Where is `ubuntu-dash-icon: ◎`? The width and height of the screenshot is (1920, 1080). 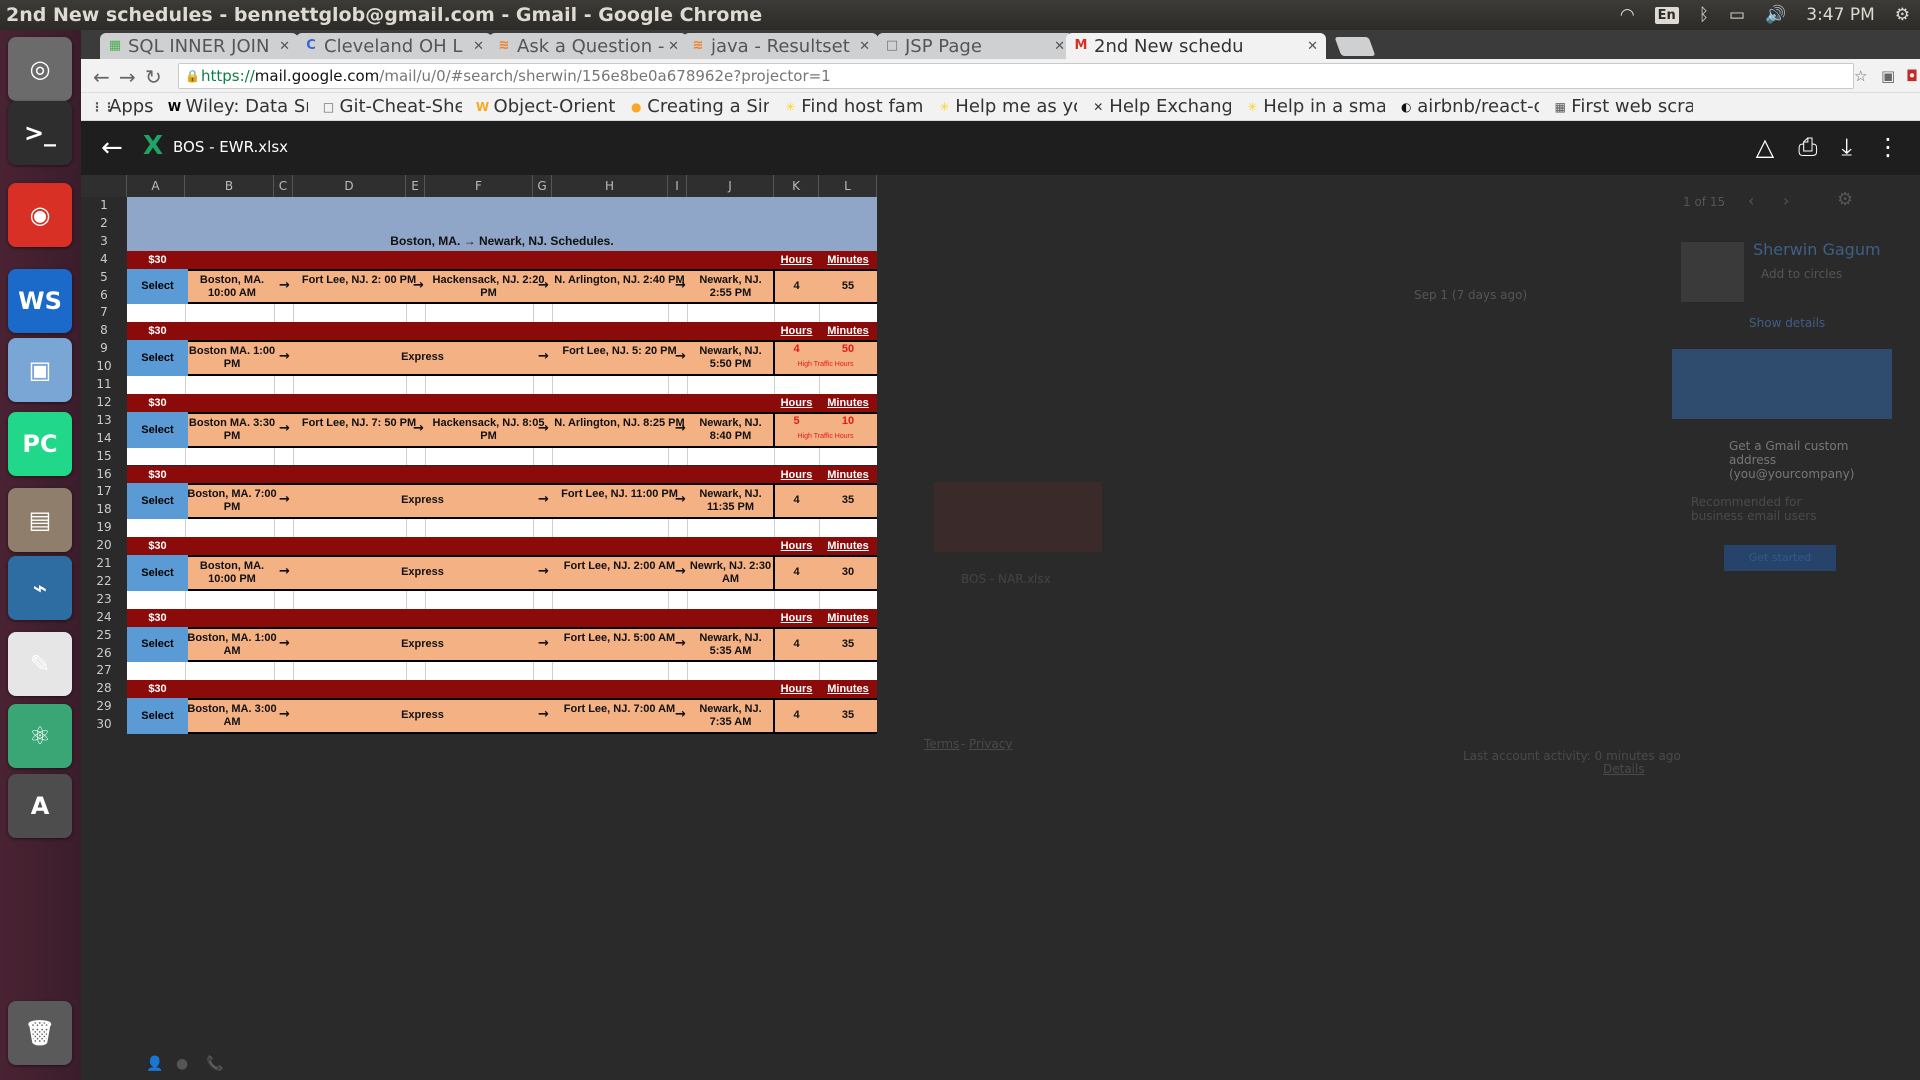 ubuntu-dash-icon: ◎ is located at coordinates (40, 69).